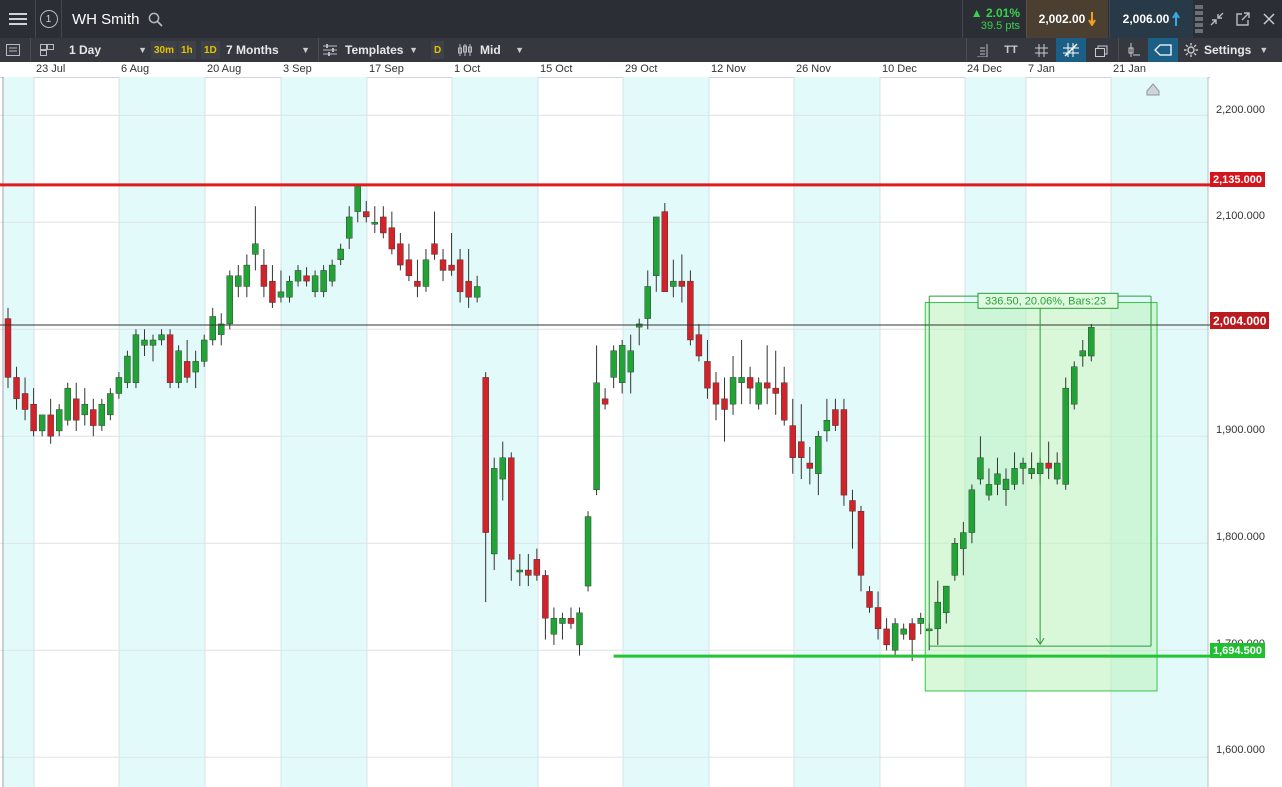 The width and height of the screenshot is (1282, 787). I want to click on layout-icon, so click(46, 50).